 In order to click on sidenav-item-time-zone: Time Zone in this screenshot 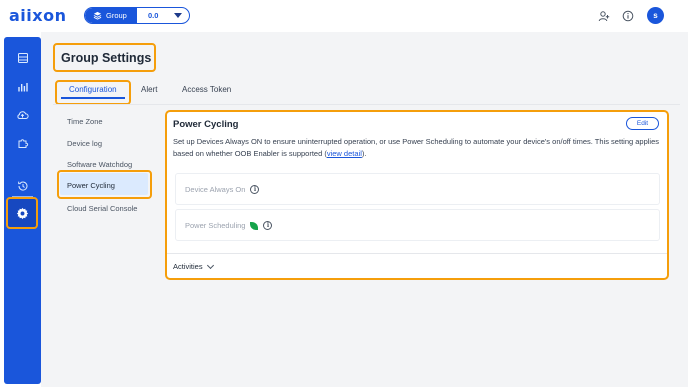, I will do `click(85, 121)`.